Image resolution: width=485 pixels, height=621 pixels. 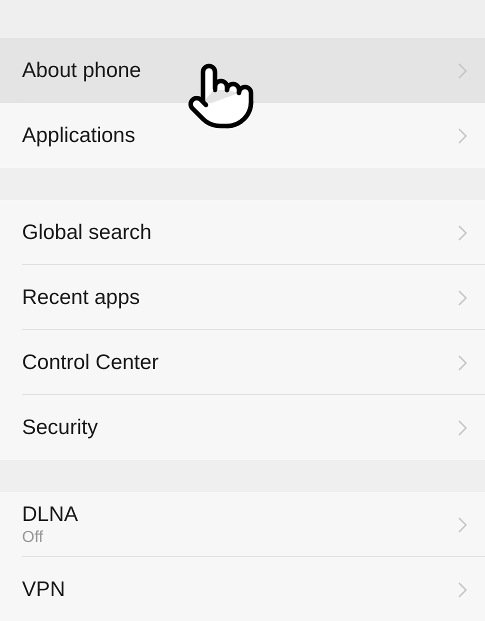 What do you see at coordinates (242, 362) in the screenshot?
I see `settings-item: Control Center` at bounding box center [242, 362].